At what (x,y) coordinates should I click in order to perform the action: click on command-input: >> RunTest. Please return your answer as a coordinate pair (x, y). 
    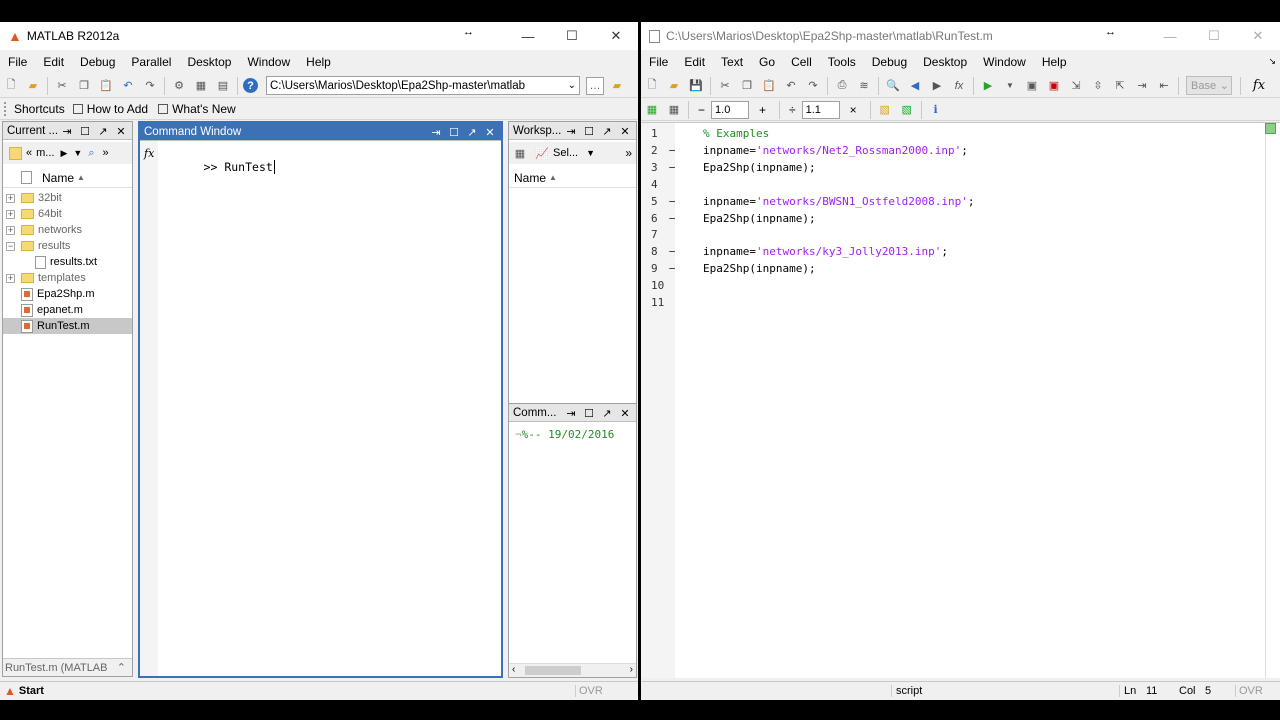
    Looking at the image, I should click on (218, 167).